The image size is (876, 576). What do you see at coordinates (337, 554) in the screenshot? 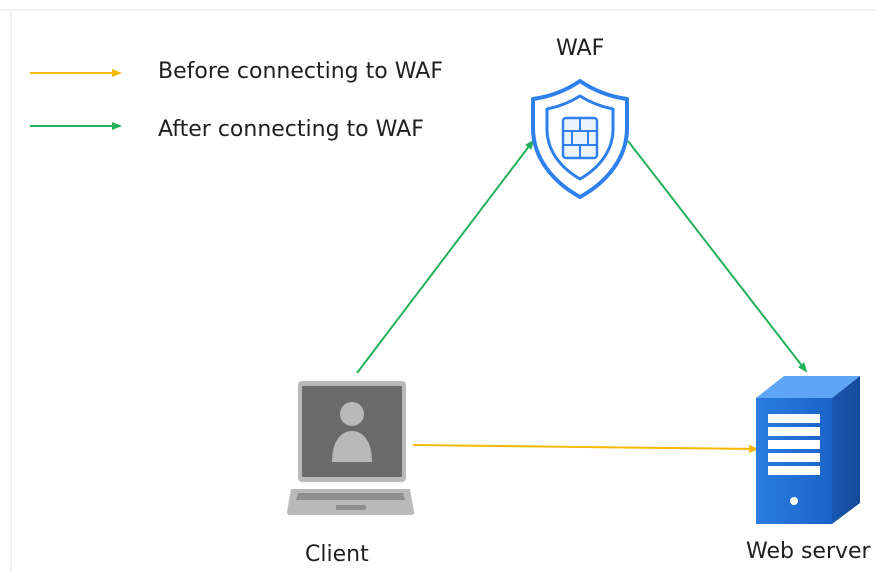
I see `client-label: Client` at bounding box center [337, 554].